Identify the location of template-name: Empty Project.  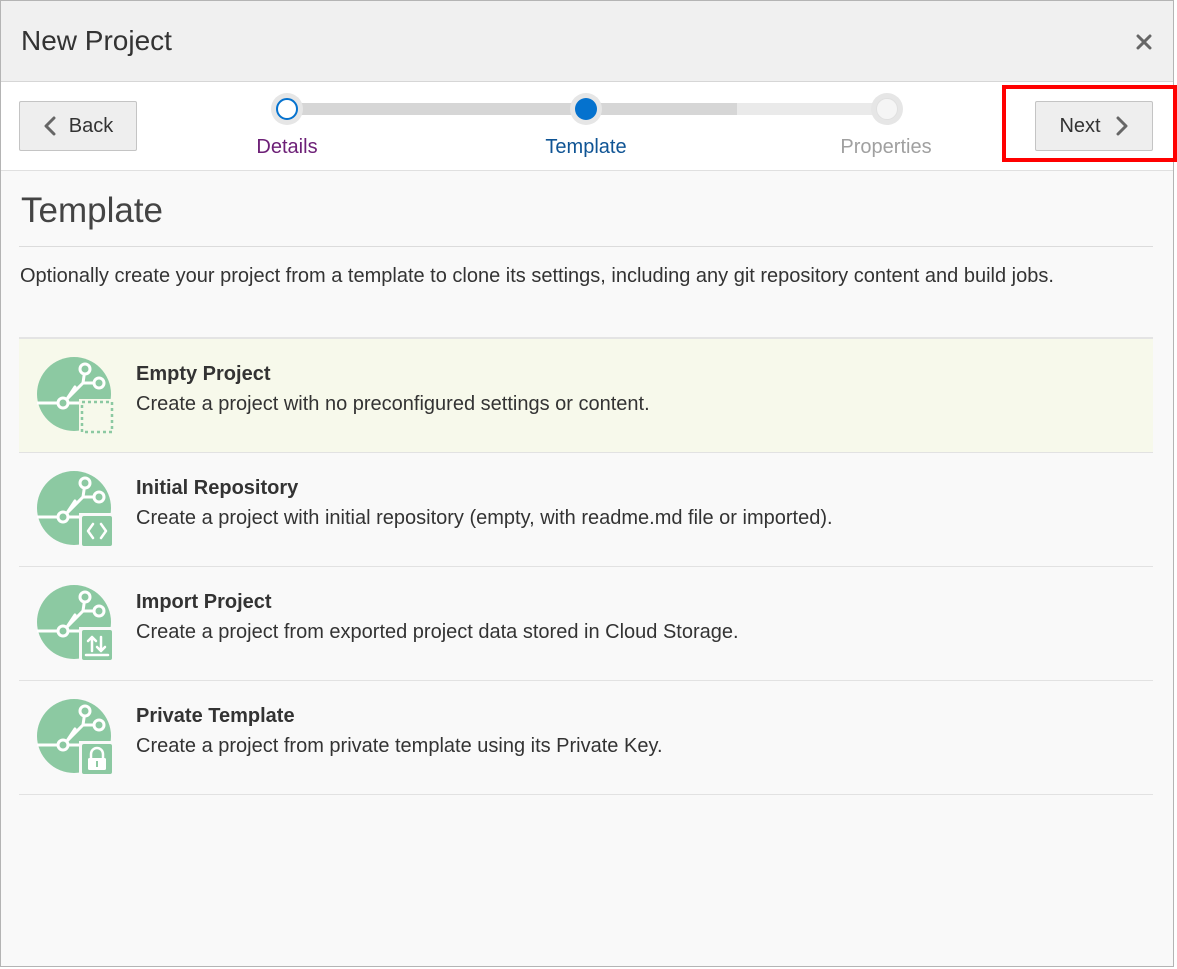
(203, 374).